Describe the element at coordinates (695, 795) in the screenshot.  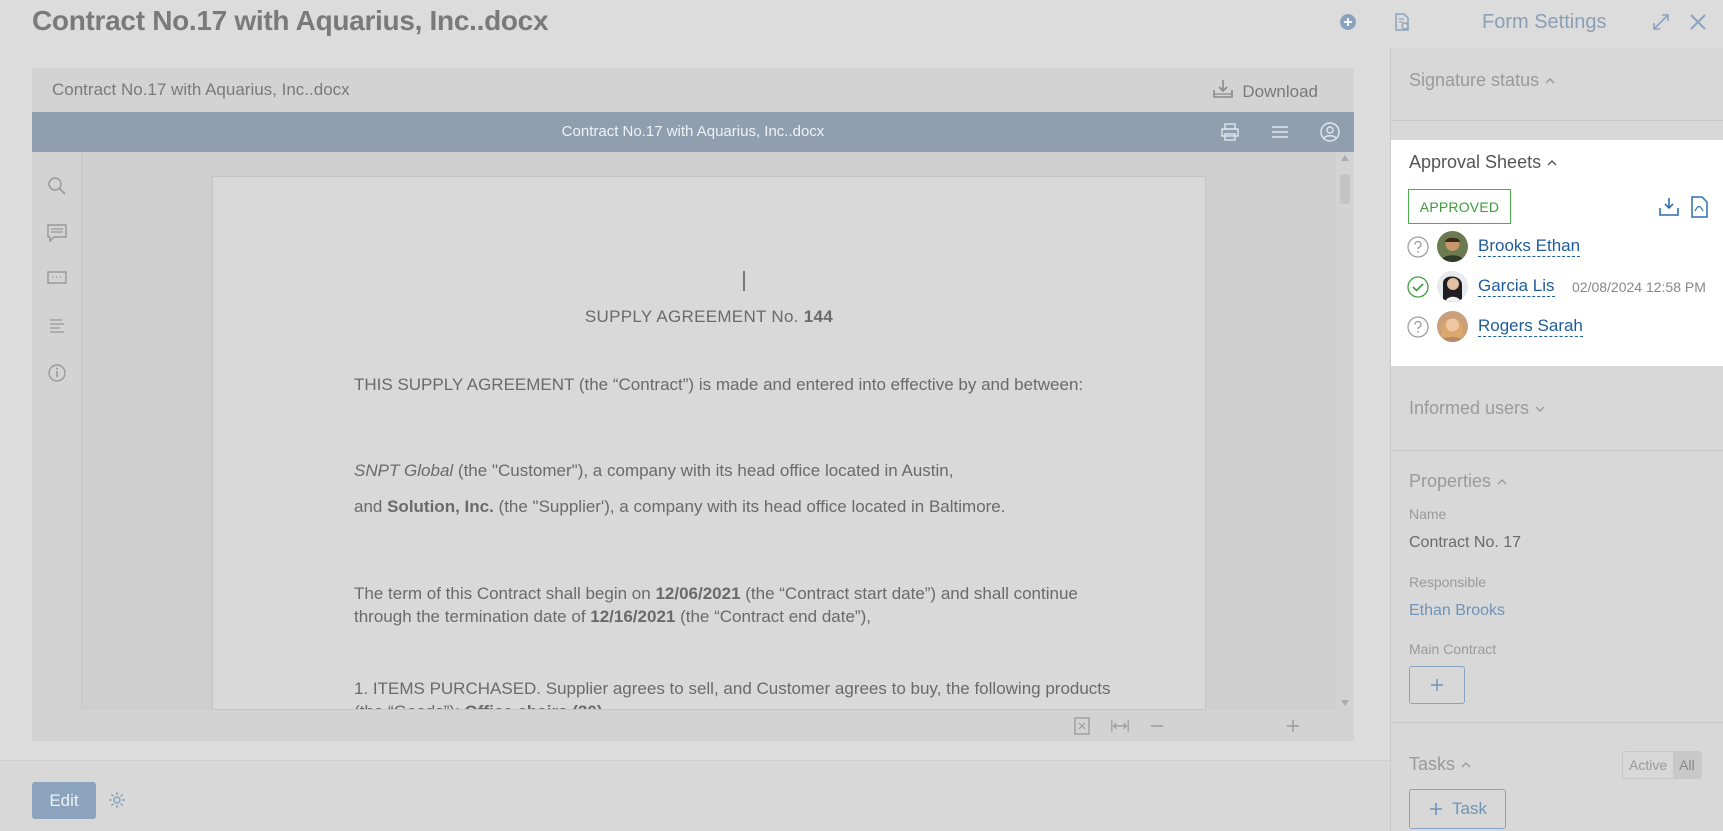
I see `bottom-action-bar: Edit` at that location.